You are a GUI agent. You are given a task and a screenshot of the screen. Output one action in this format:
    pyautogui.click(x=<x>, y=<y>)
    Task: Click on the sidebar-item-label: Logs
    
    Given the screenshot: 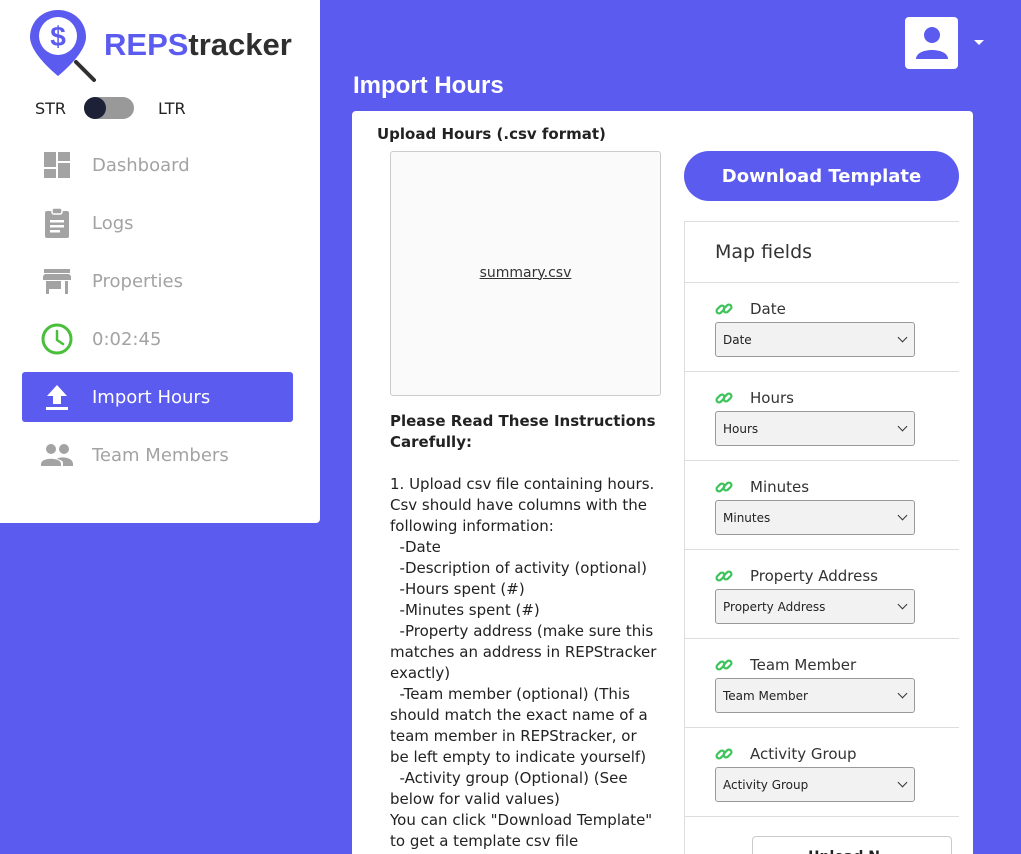 What is the action you would take?
    pyautogui.click(x=113, y=223)
    